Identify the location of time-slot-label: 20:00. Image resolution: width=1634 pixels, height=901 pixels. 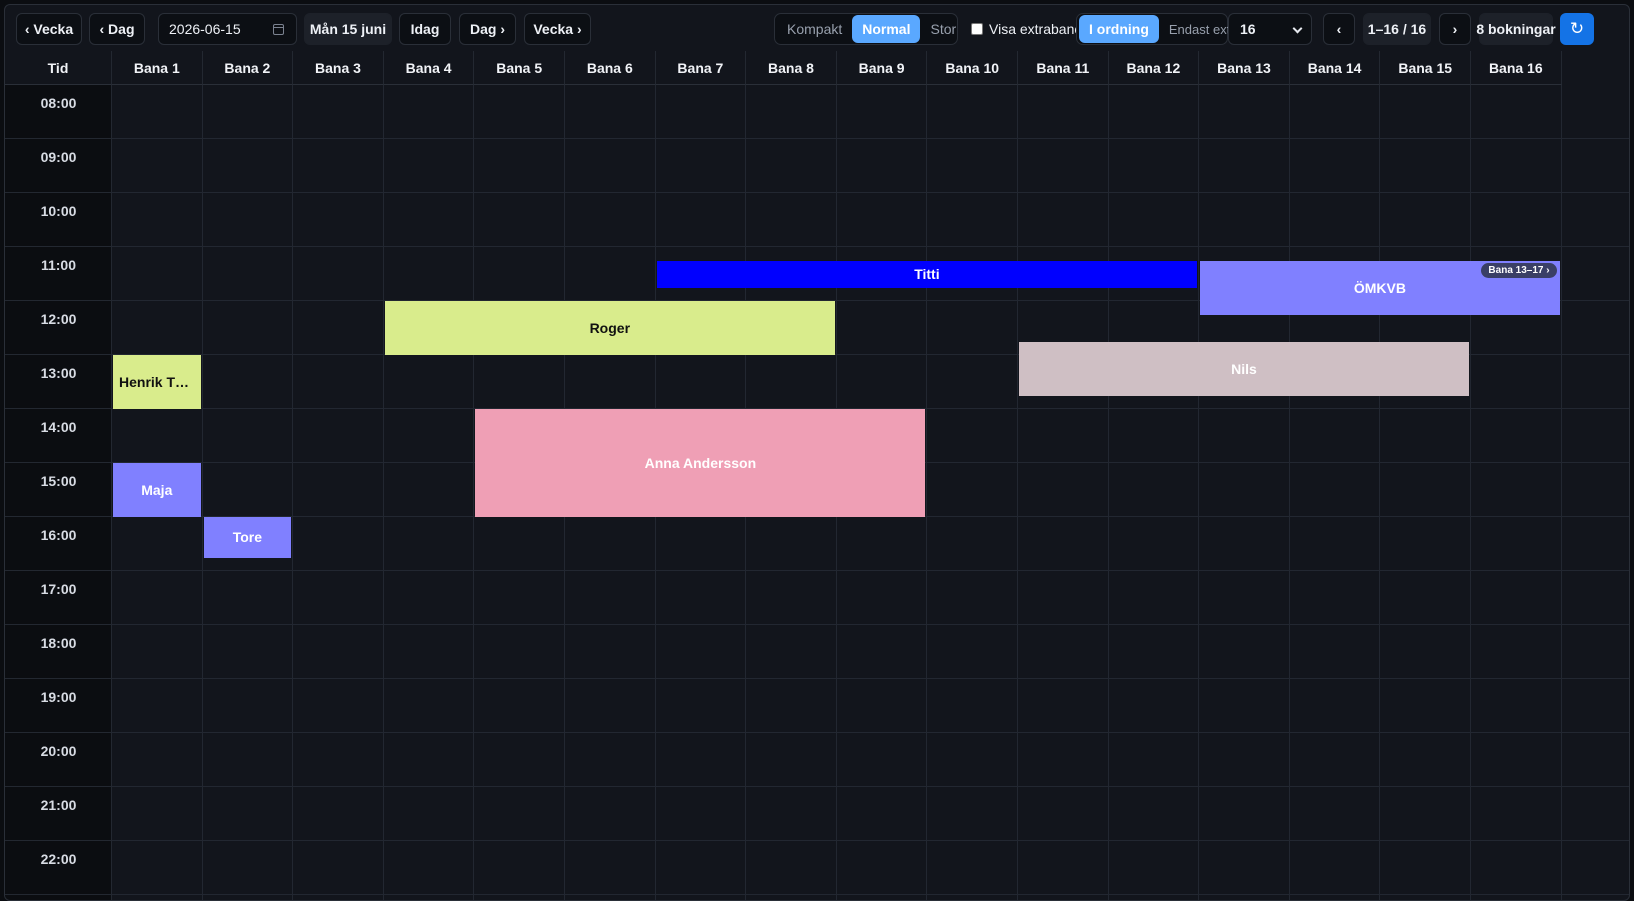
(58, 760).